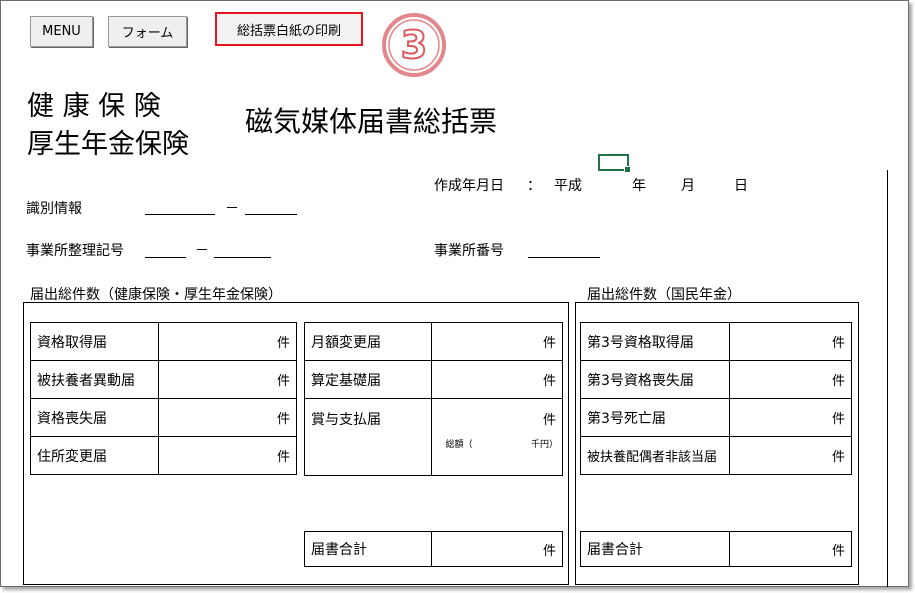 The width and height of the screenshot is (915, 593). I want to click on national-table: 第3号資格取得届件 第3号資格喪失届件 第3号死亡届件 被扶養配偶者非該当届件, so click(715, 398).